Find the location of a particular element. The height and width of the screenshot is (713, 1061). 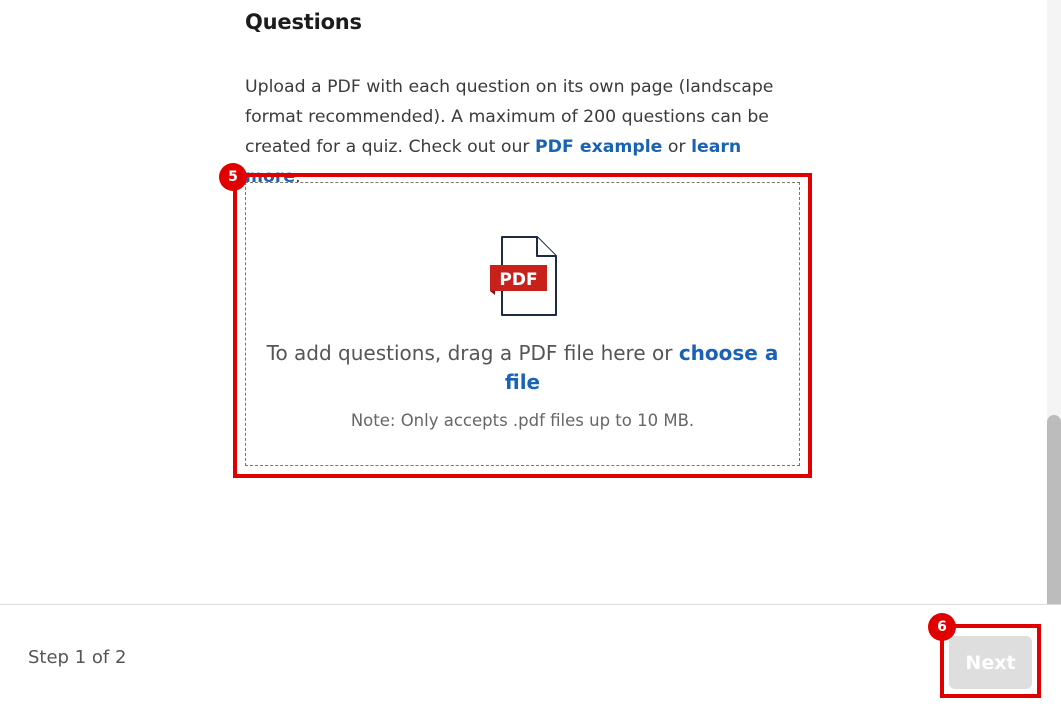

pdf-example-link: PDF example is located at coordinates (598, 147).